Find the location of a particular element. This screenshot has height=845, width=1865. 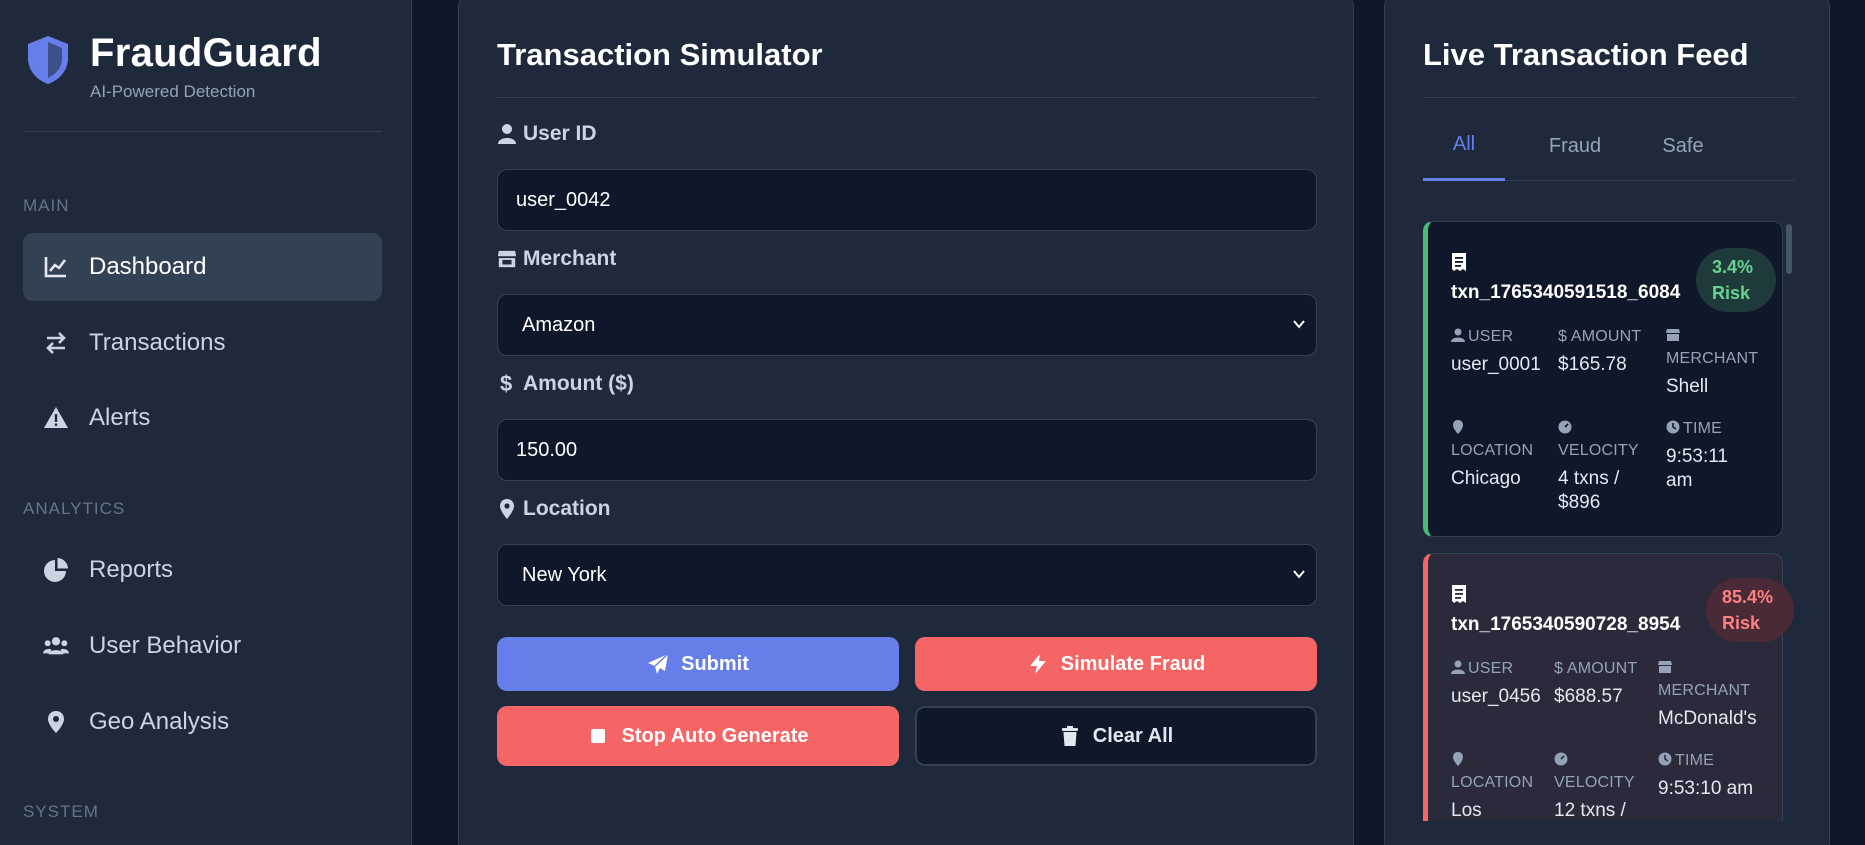

exchange-icon is located at coordinates (56, 343).